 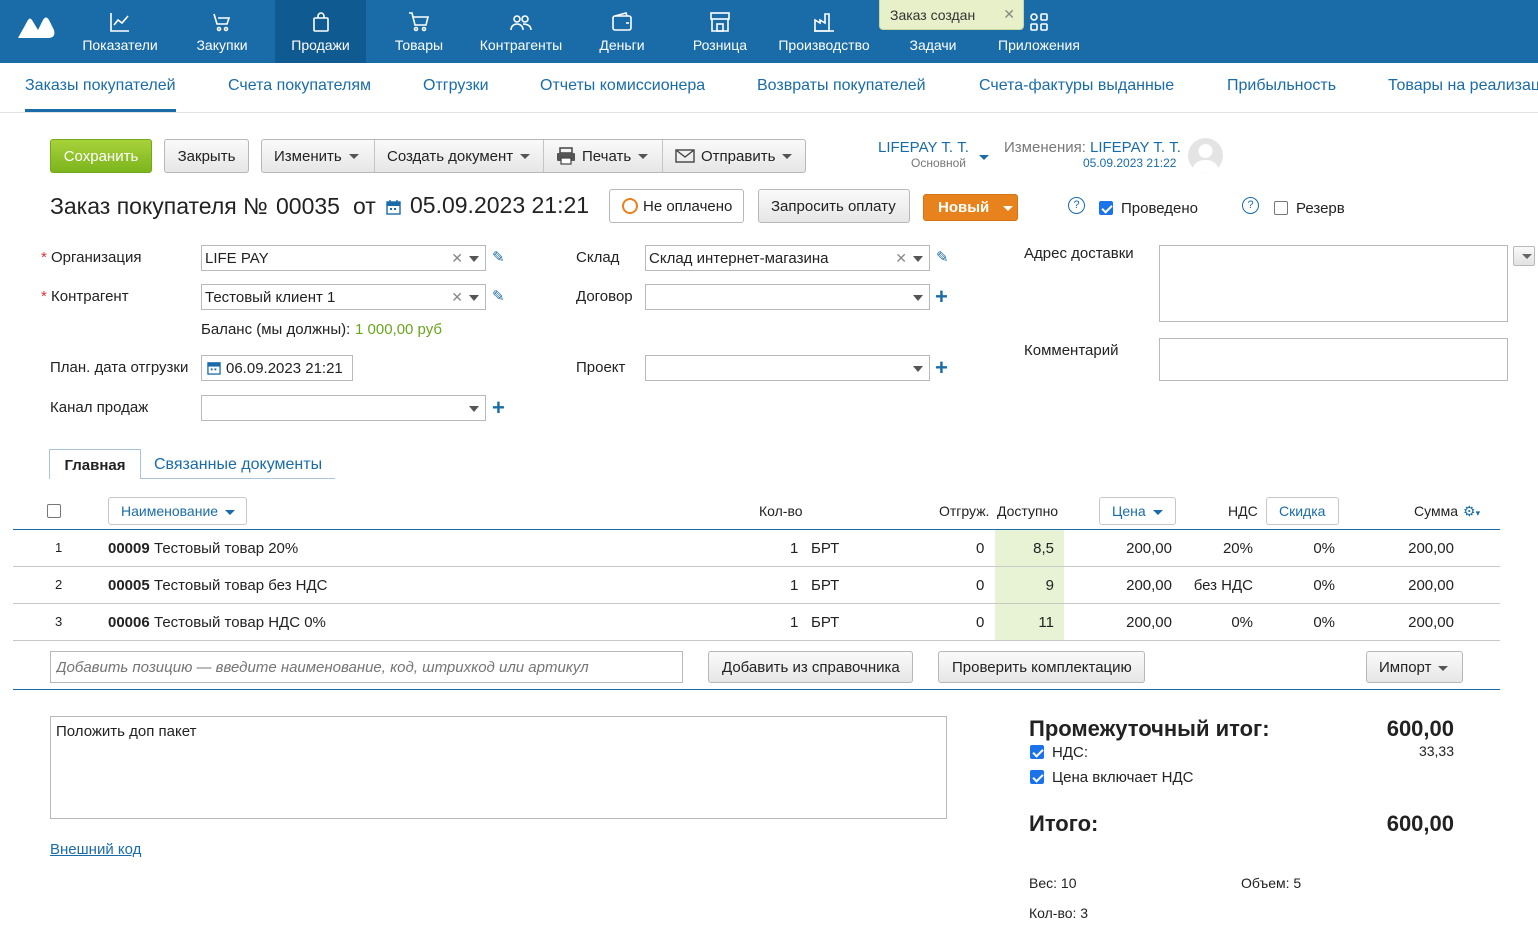 I want to click on tab-customer-returns: Возвраты покупателей, so click(x=841, y=86).